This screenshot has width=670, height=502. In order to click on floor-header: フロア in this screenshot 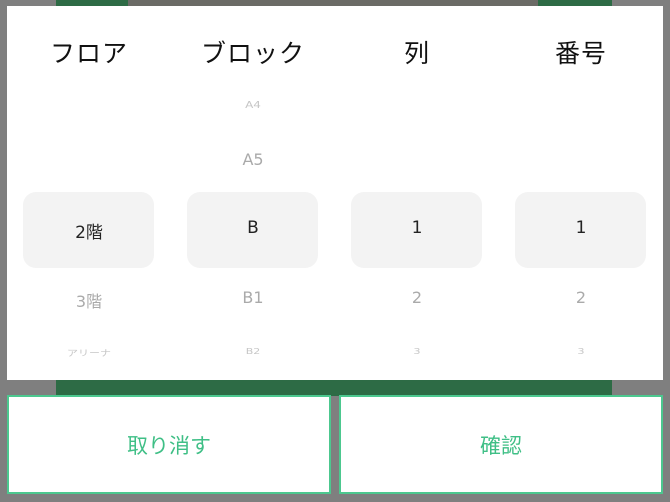, I will do `click(88, 53)`.